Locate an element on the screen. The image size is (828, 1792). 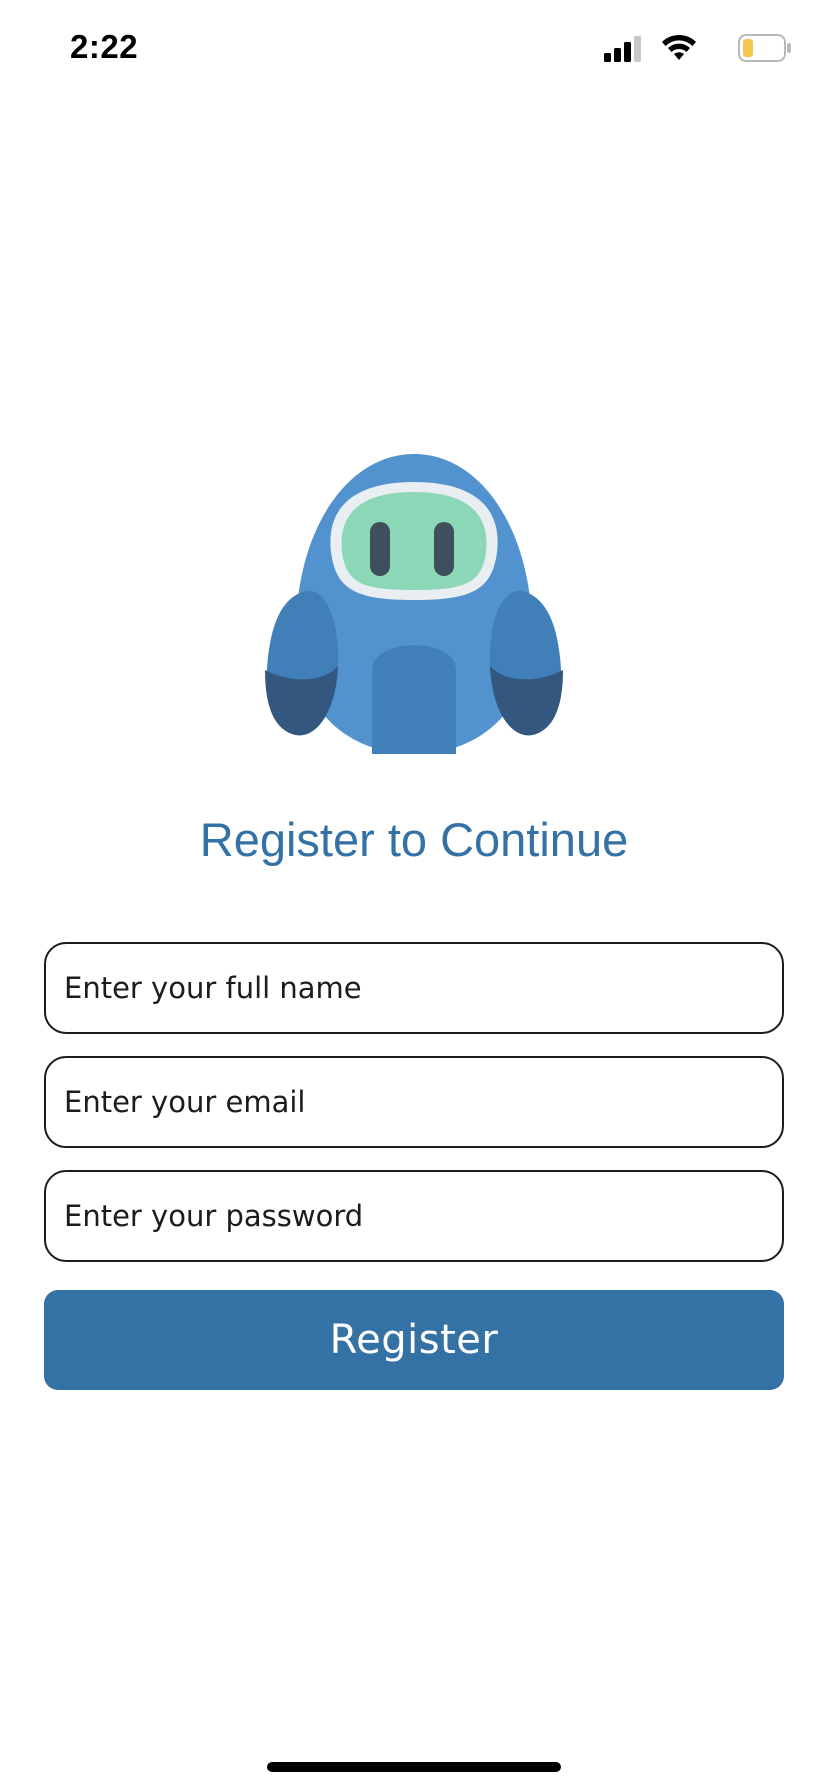
robot-mascot-logo is located at coordinates (414, 604).